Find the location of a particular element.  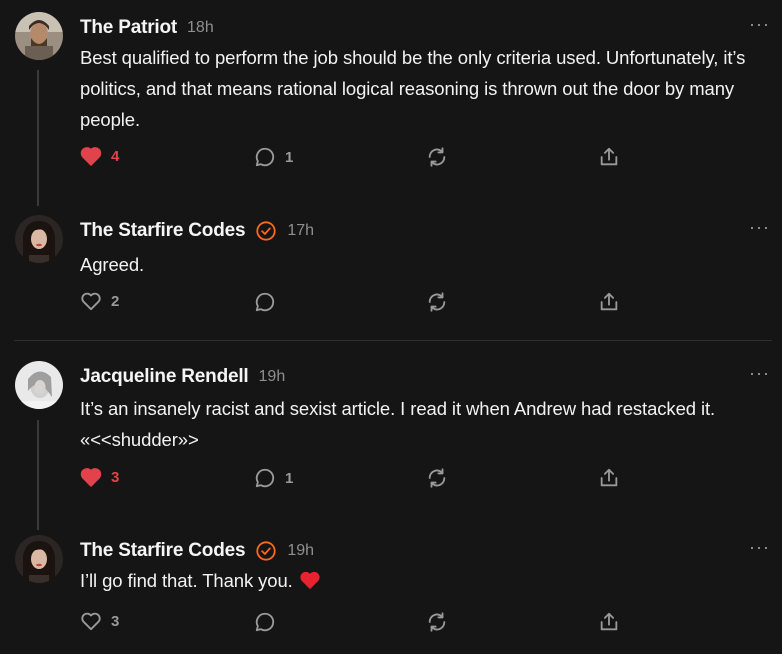

timestamp: 18h is located at coordinates (200, 28).